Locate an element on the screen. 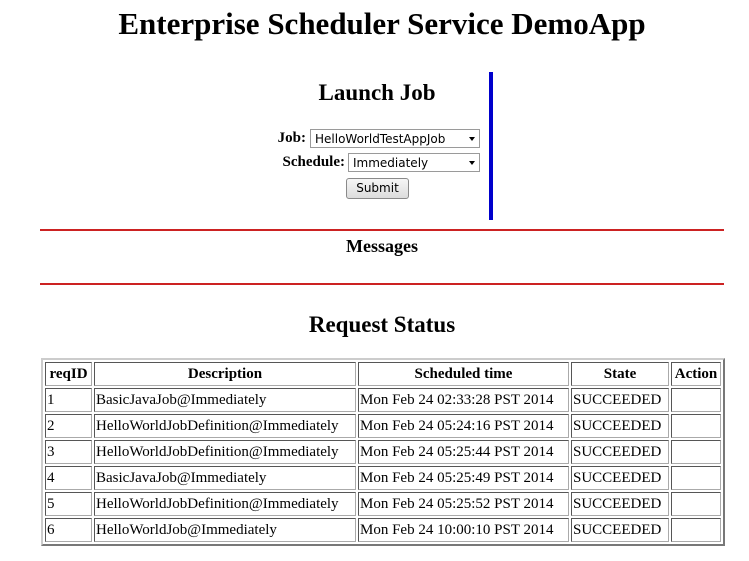 The image size is (749, 561). cell-reqid: 6 is located at coordinates (68, 530).